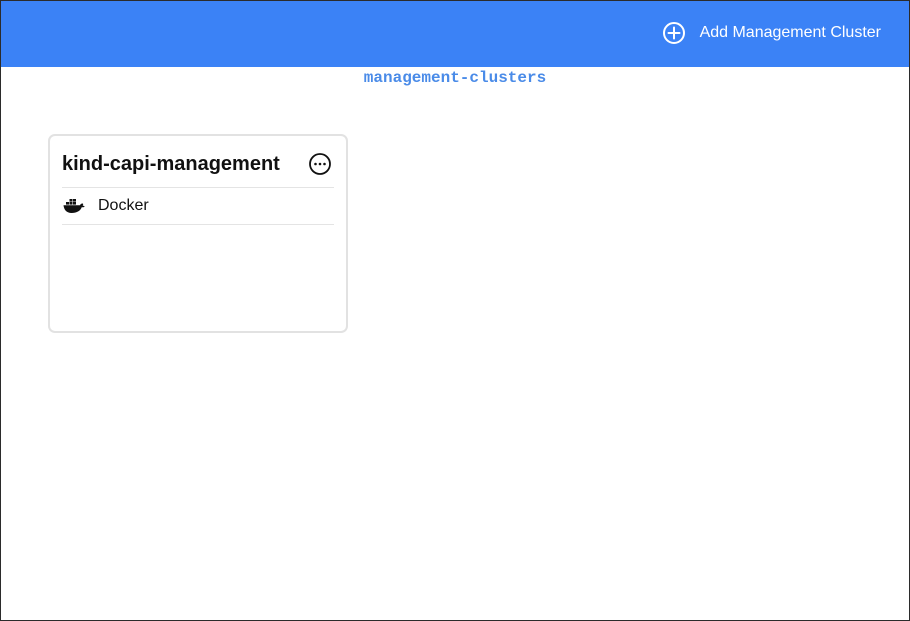 The image size is (910, 621). Describe the element at coordinates (455, 34) in the screenshot. I see `top-bar: Add Management Cluster` at that location.